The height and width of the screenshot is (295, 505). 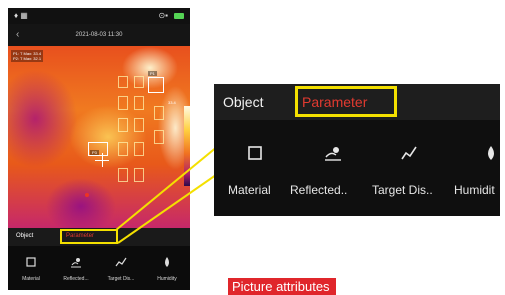 I want to click on title-bar: ‹ 2021-08-03 11:30, so click(x=99, y=35).